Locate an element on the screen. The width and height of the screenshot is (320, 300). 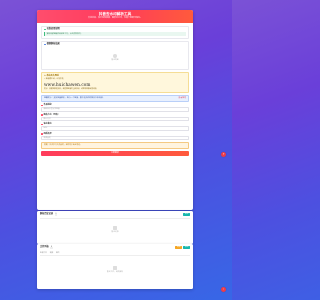
empty-box-icon is located at coordinates (115, 228).